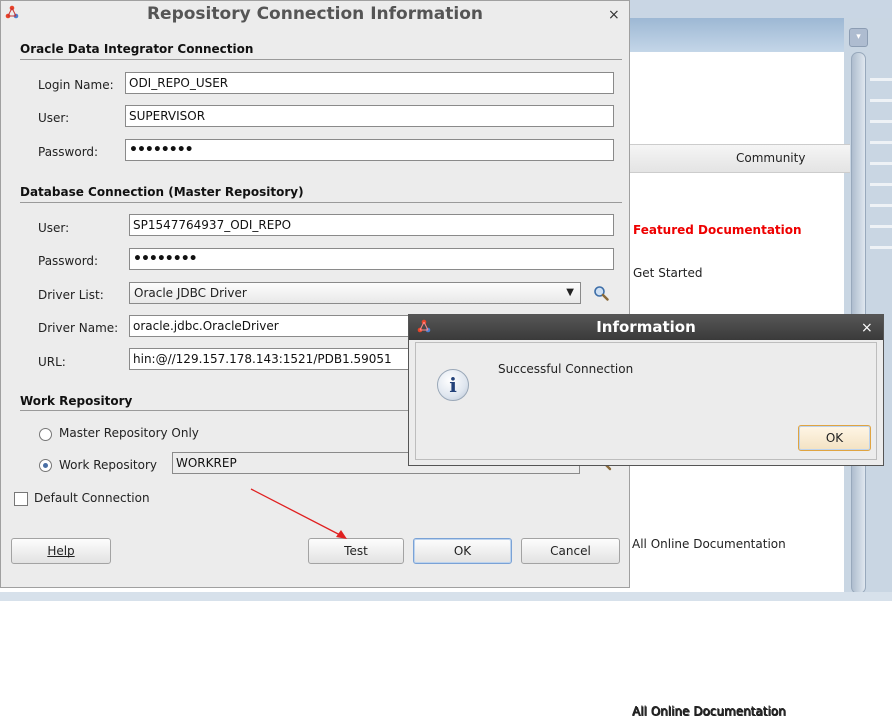 The image size is (892, 720). Describe the element at coordinates (54, 118) in the screenshot. I see `odi-user-label: User:` at that location.